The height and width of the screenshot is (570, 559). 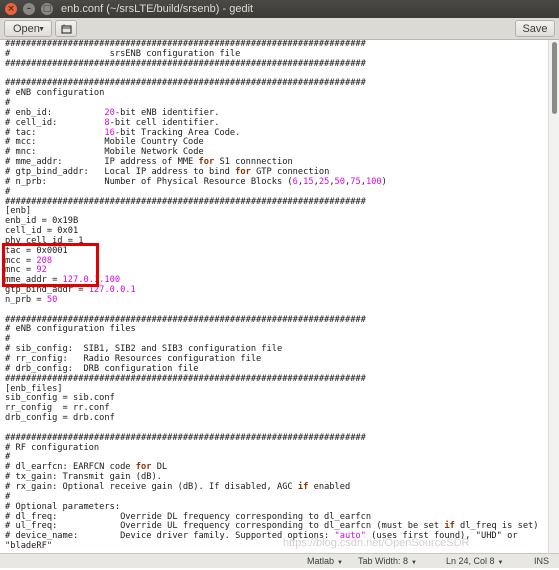 What do you see at coordinates (109, 132) in the screenshot?
I see `code-token: 16` at bounding box center [109, 132].